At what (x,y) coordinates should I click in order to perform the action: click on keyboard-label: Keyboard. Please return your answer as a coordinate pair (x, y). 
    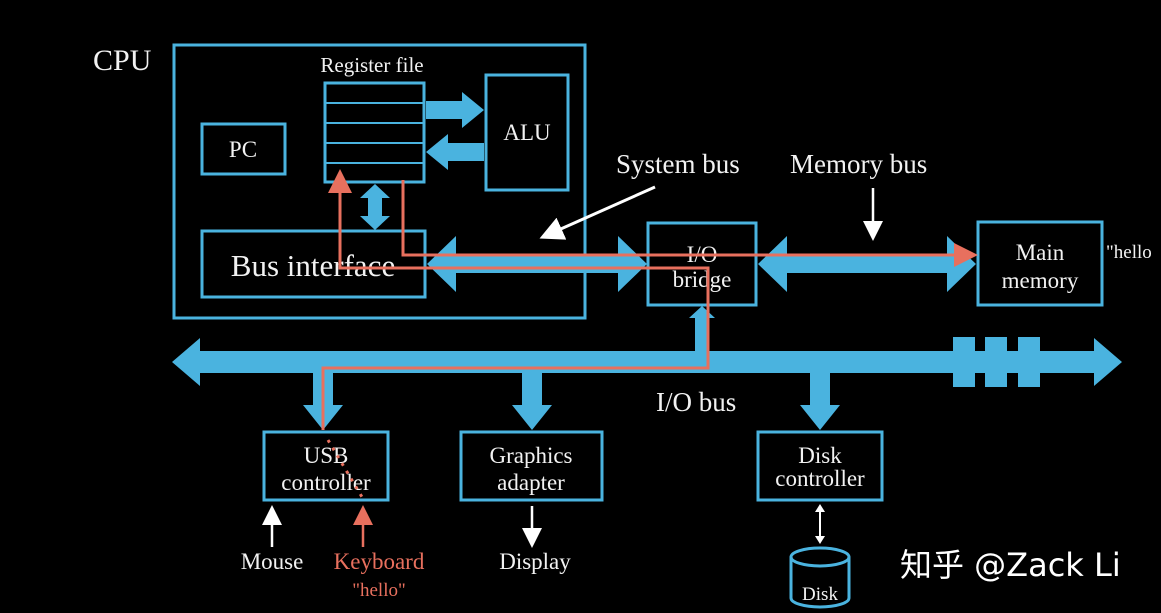
    Looking at the image, I should click on (379, 561).